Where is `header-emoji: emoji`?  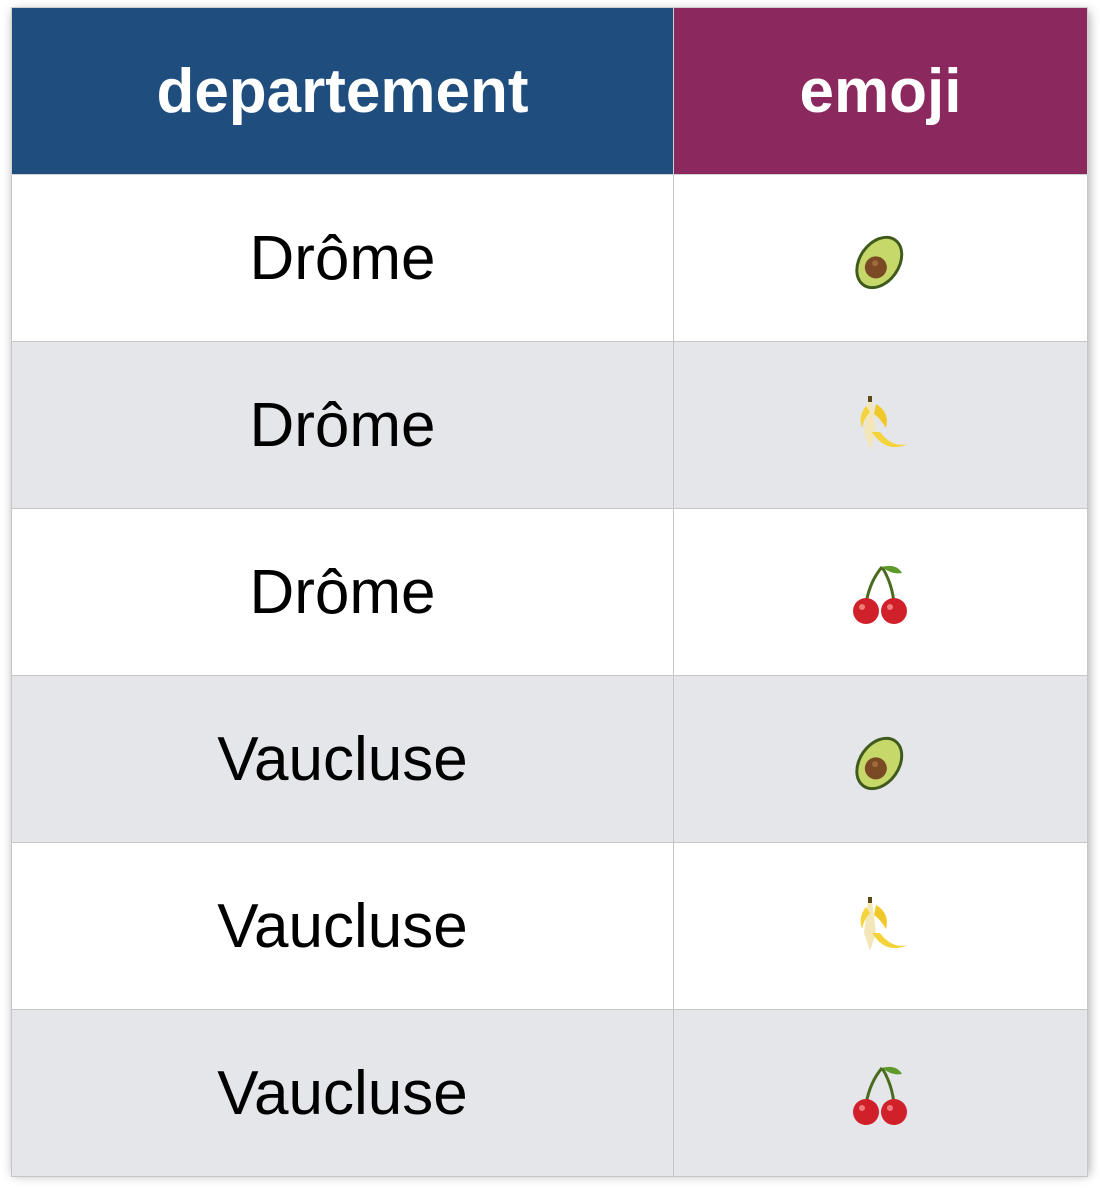
header-emoji: emoji is located at coordinates (880, 91).